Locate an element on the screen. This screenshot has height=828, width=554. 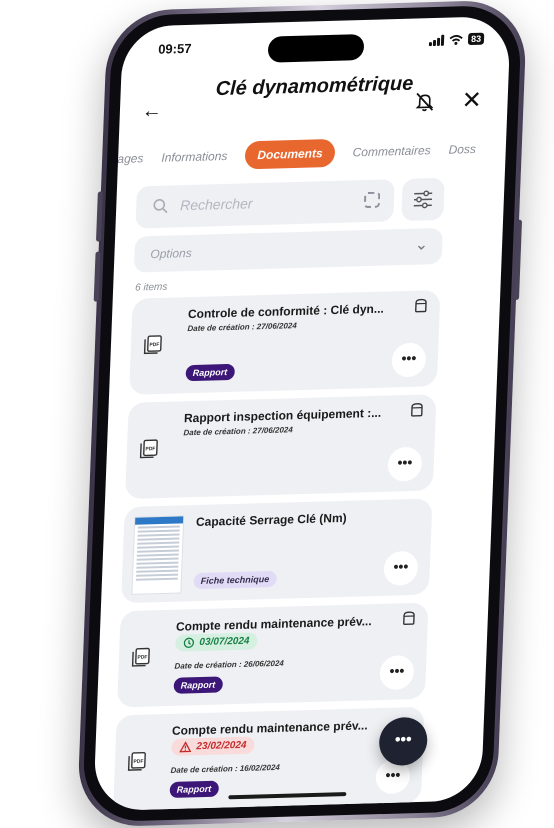
back-arrow-icon: ← is located at coordinates (151, 112).